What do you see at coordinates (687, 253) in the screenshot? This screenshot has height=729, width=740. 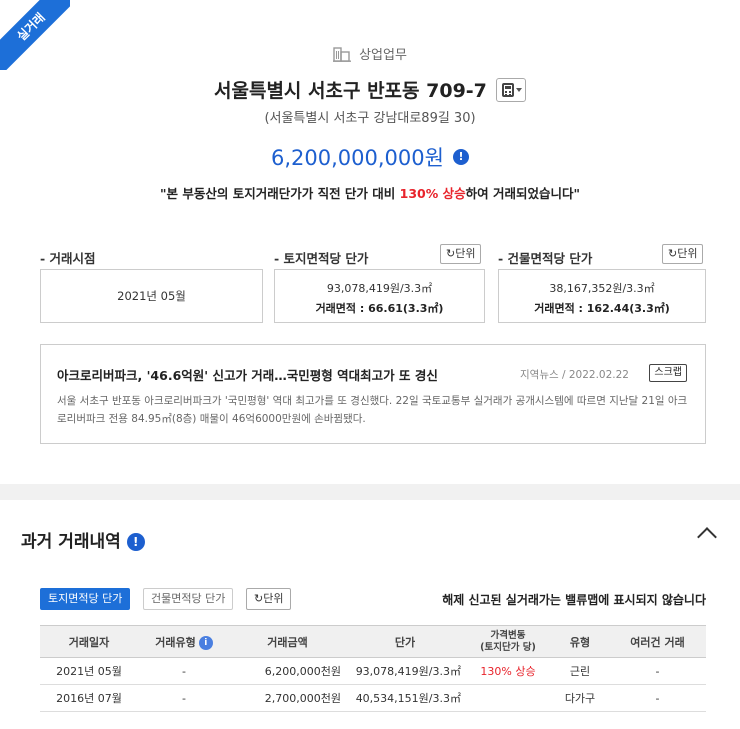 I see `building-unit-label: 단위` at bounding box center [687, 253].